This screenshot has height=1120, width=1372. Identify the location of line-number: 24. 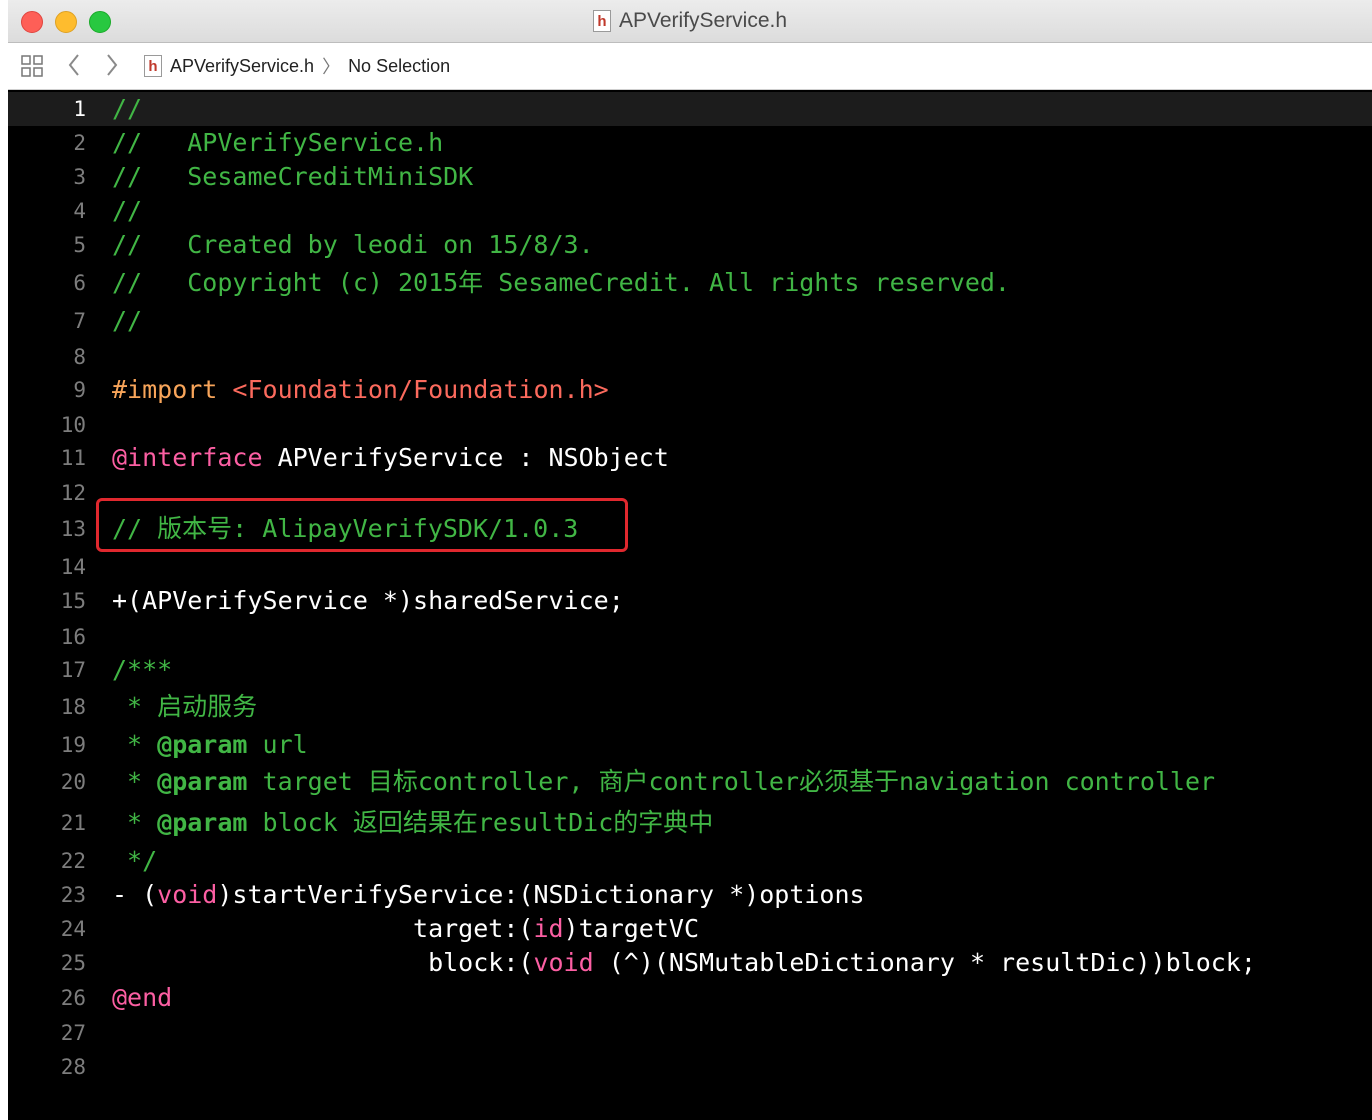
(73, 929).